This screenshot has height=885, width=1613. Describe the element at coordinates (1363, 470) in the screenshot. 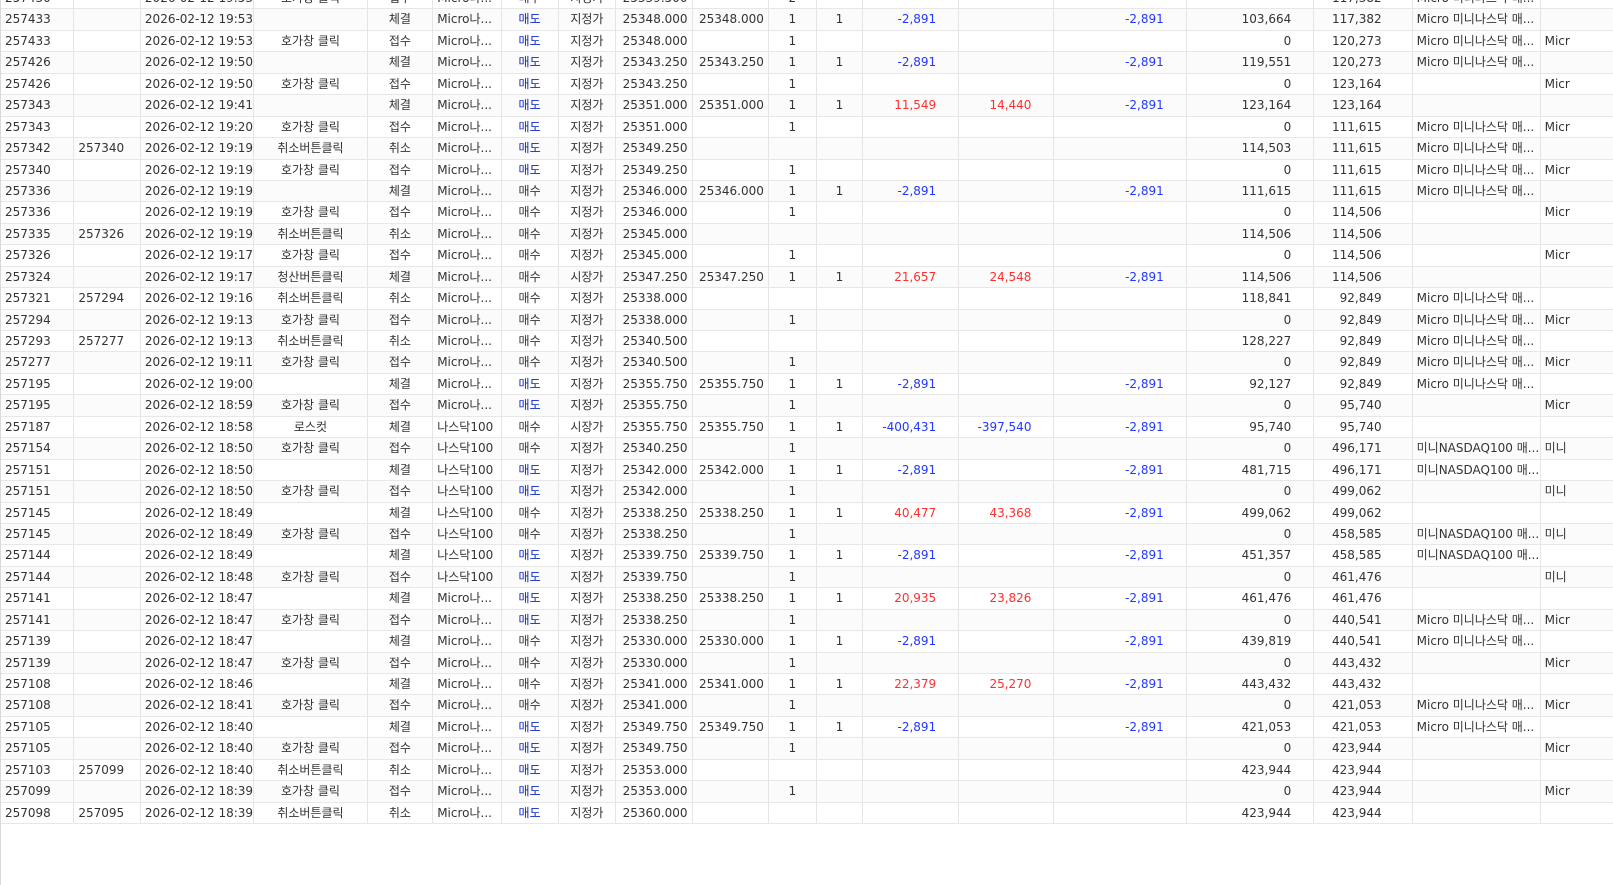

I see `balance-total-cell: 496,171` at that location.